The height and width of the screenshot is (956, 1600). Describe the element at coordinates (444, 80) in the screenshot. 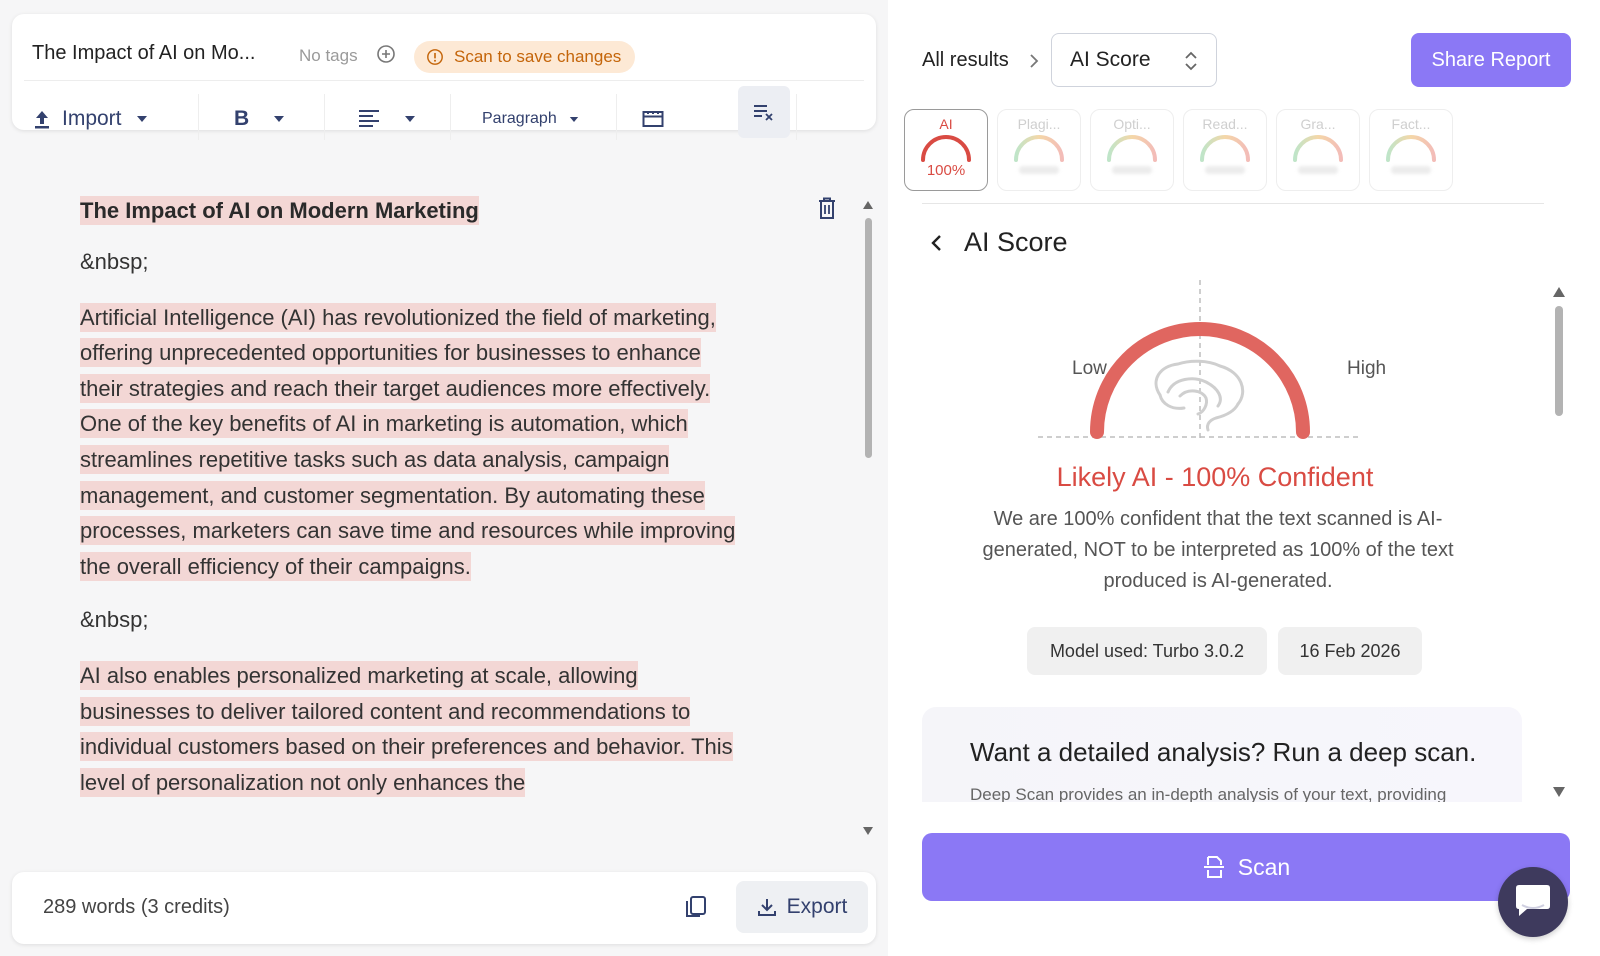

I see `toolbar-divider` at that location.